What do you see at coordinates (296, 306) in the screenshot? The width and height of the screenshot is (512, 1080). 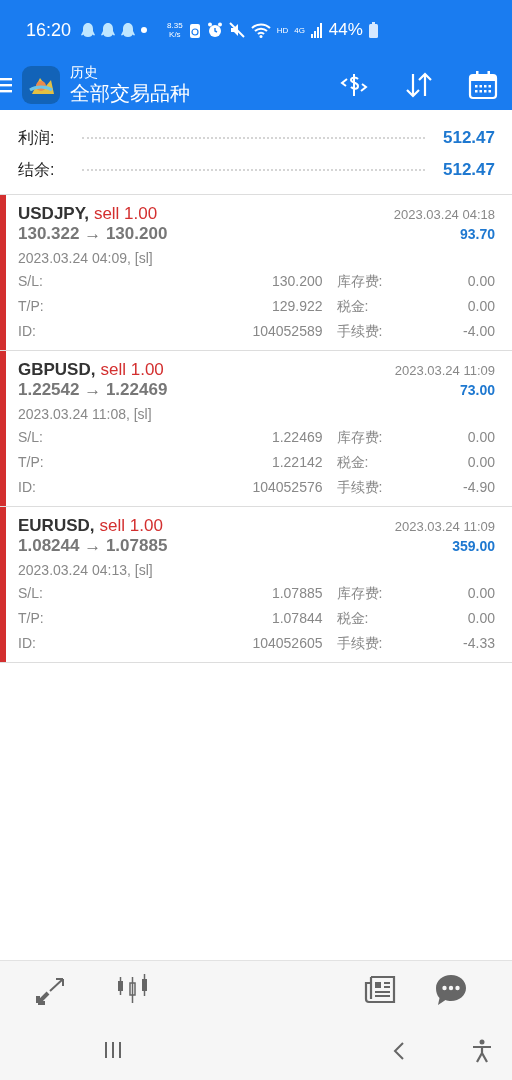 I see `detail-value: 129.922` at bounding box center [296, 306].